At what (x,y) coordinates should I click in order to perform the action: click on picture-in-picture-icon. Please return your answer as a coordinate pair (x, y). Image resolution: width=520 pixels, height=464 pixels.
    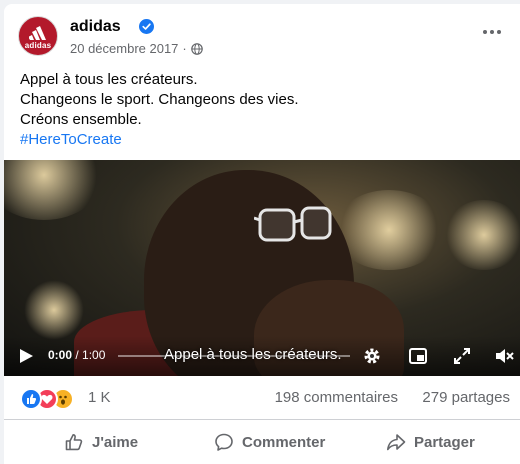
    Looking at the image, I should click on (418, 356).